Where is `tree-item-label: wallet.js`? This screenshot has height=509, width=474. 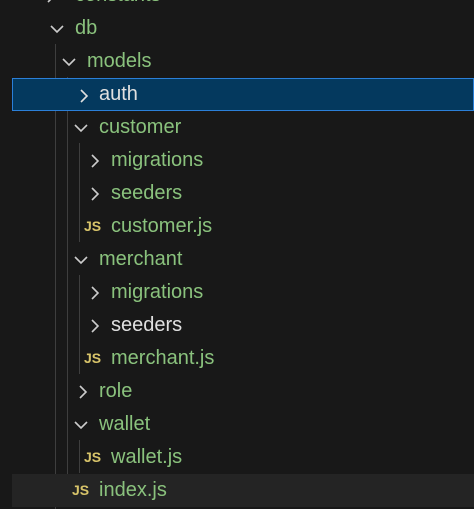
tree-item-label: wallet.js is located at coordinates (147, 457).